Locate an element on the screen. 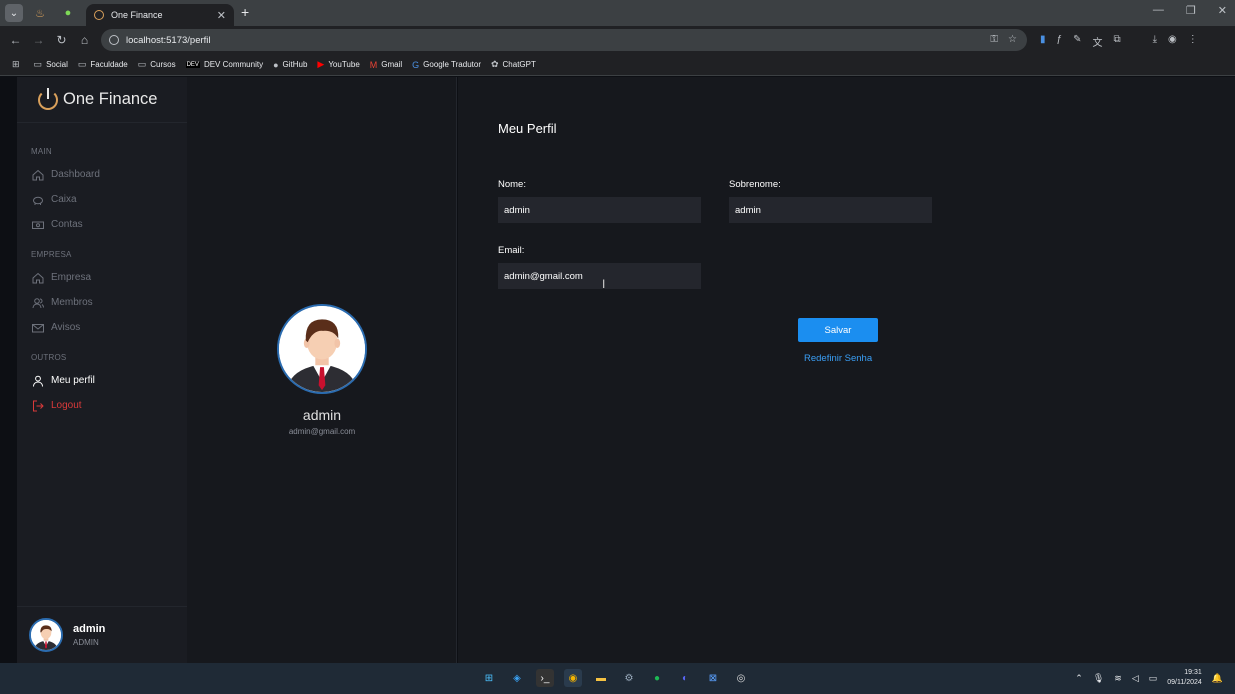 Image resolution: width=1235 pixels, height=694 pixels. profile-email: admin@gmail.com is located at coordinates (322, 431).